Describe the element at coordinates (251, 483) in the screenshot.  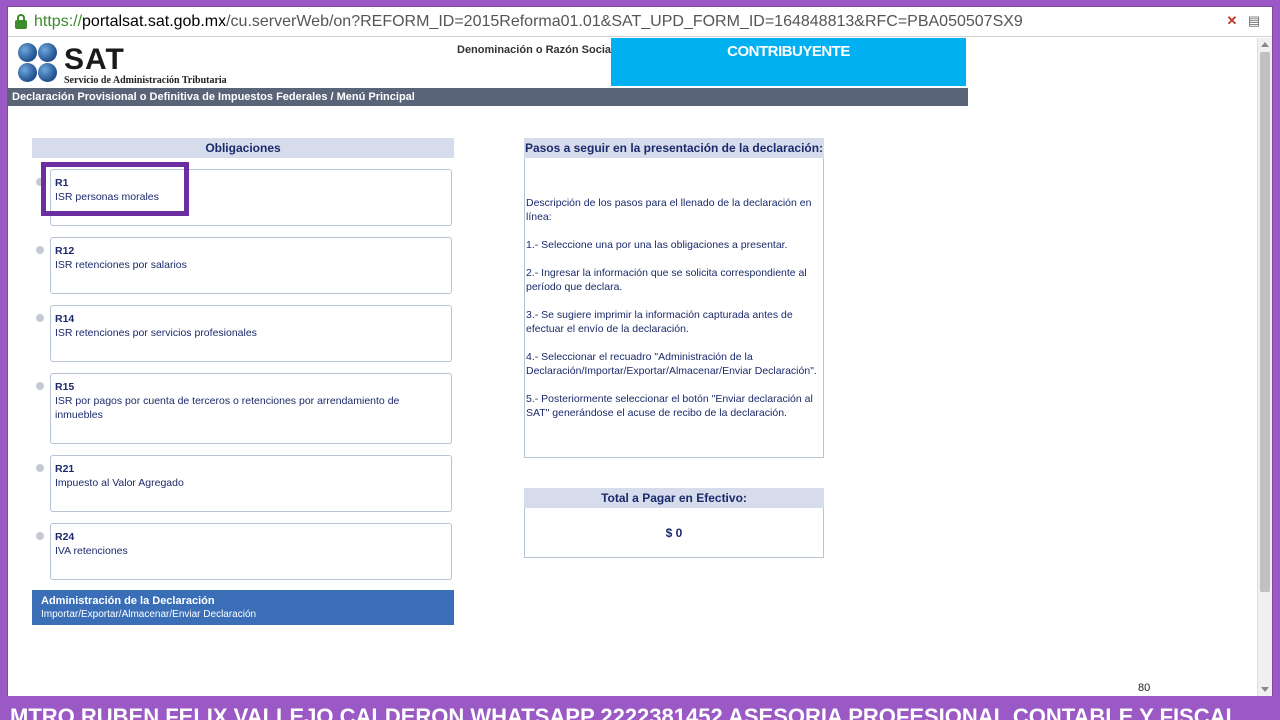
I see `obligacion-r21: R21 Impuesto al Valor Agregado` at that location.